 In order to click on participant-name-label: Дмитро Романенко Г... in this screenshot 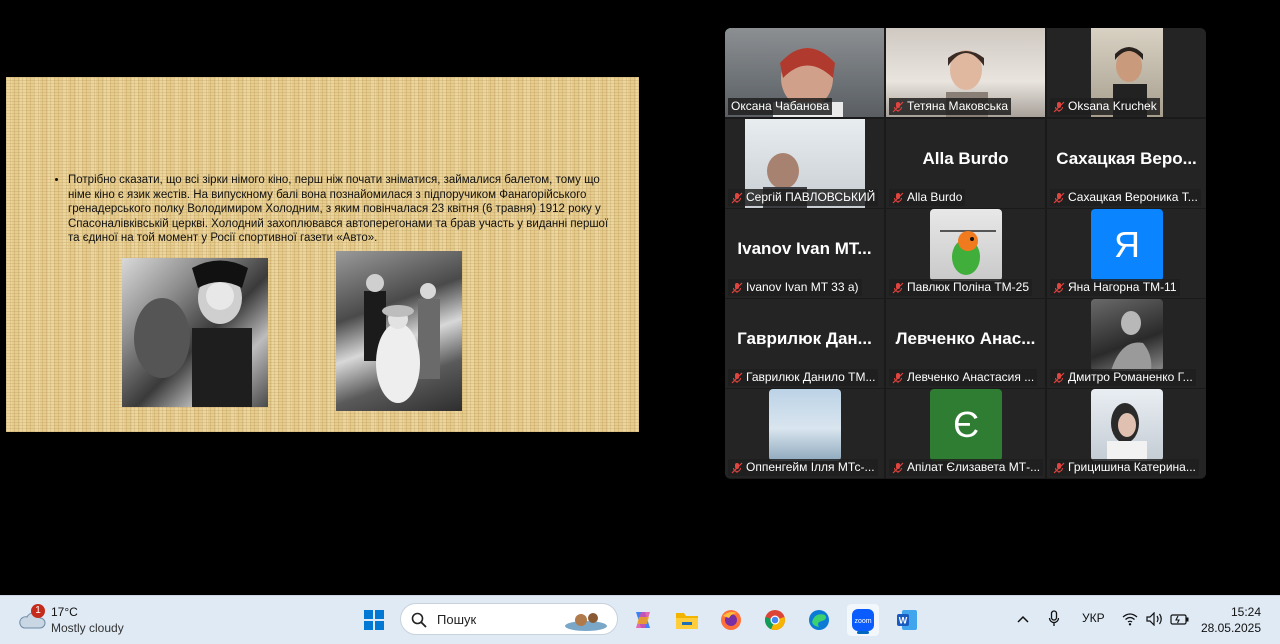, I will do `click(1123, 377)`.